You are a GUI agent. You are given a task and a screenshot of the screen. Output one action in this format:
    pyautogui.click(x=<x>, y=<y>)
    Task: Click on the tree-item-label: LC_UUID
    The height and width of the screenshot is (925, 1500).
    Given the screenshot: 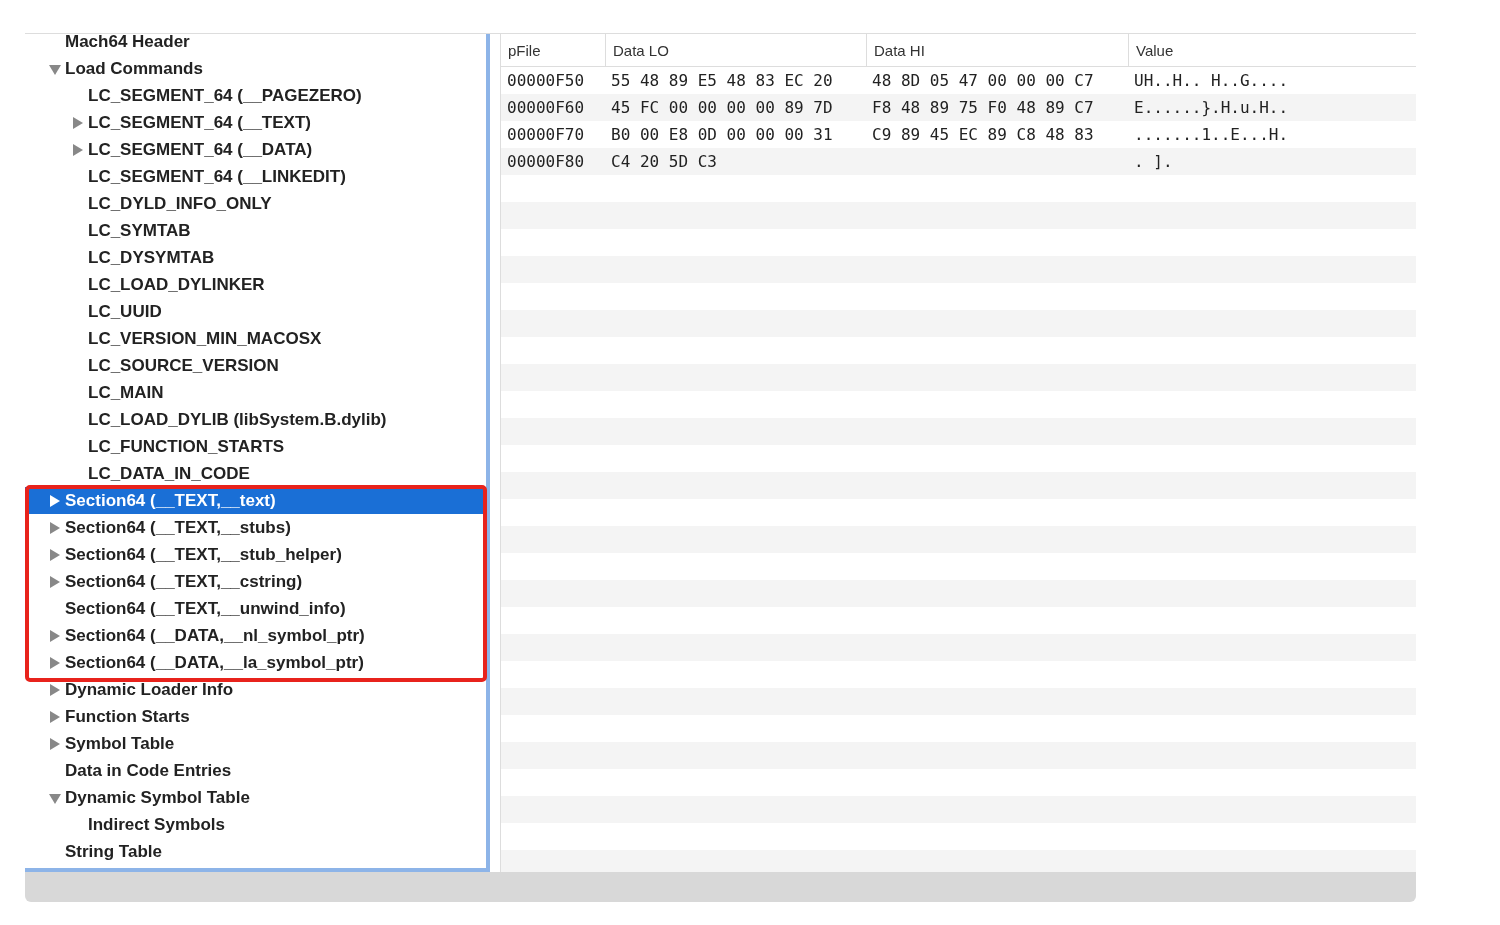 What is the action you would take?
    pyautogui.click(x=125, y=311)
    